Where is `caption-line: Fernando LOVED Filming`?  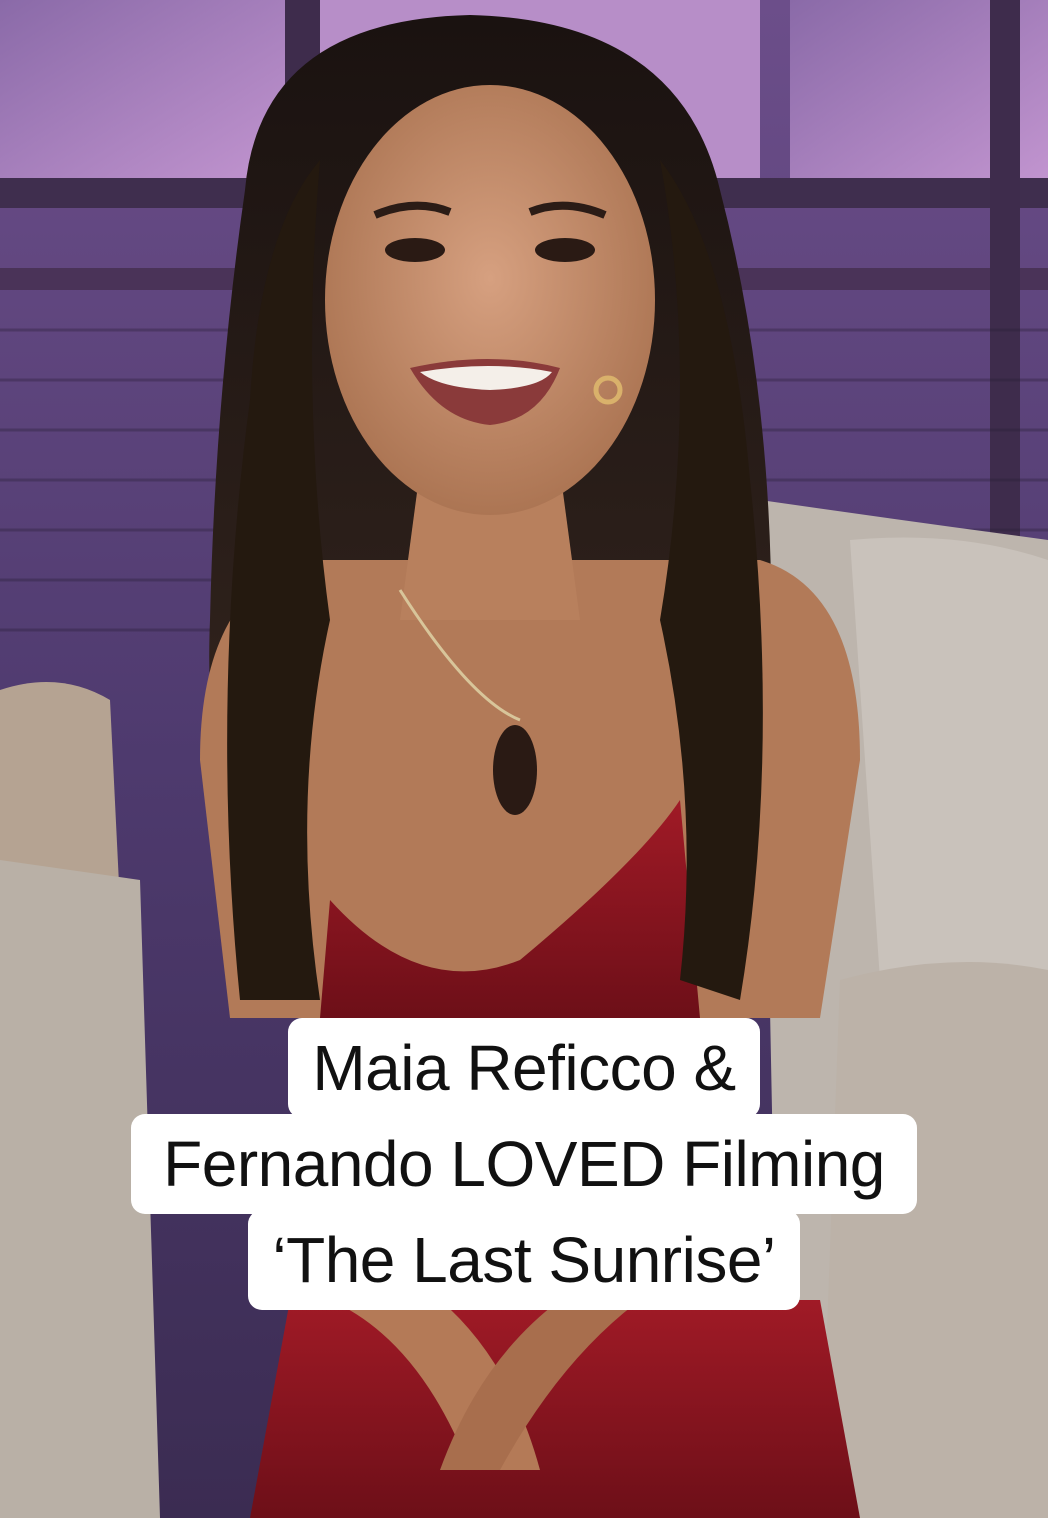 caption-line: Fernando LOVED Filming is located at coordinates (524, 1164).